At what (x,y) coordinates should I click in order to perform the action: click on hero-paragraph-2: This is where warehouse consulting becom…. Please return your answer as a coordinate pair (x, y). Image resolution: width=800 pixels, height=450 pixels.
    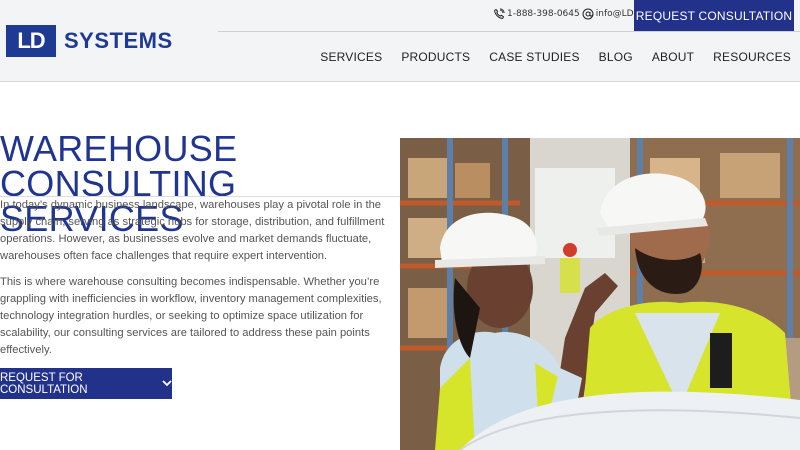
    Looking at the image, I should click on (191, 316).